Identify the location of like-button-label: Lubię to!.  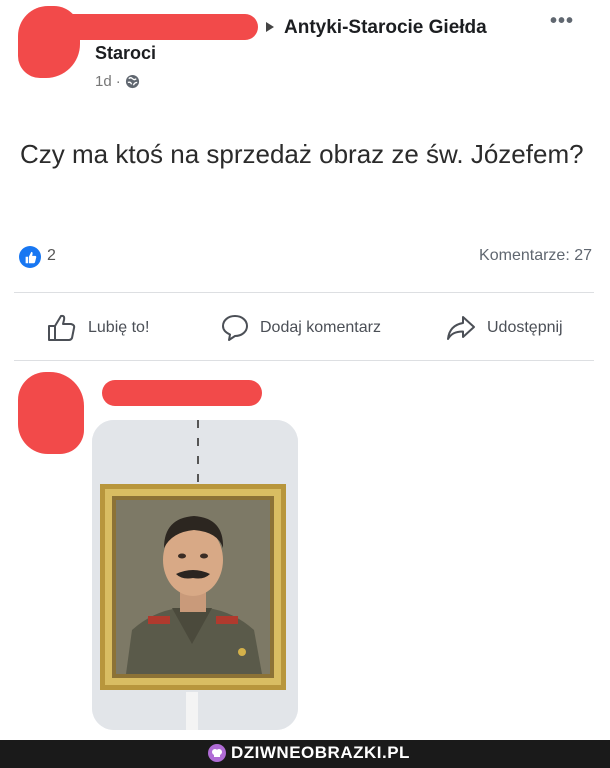
(119, 327).